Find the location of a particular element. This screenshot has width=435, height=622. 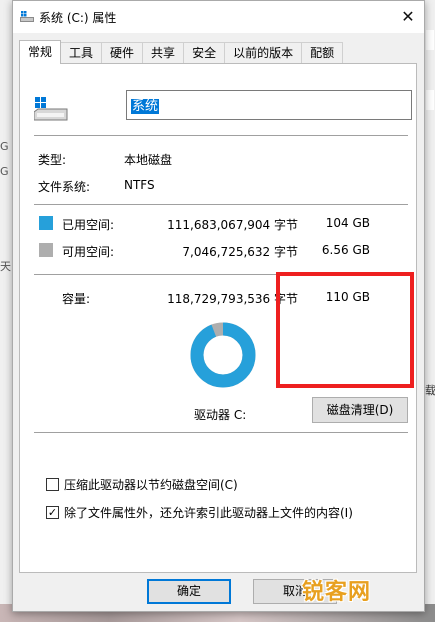

background-window-fragment: 载 is located at coordinates (430, 311).